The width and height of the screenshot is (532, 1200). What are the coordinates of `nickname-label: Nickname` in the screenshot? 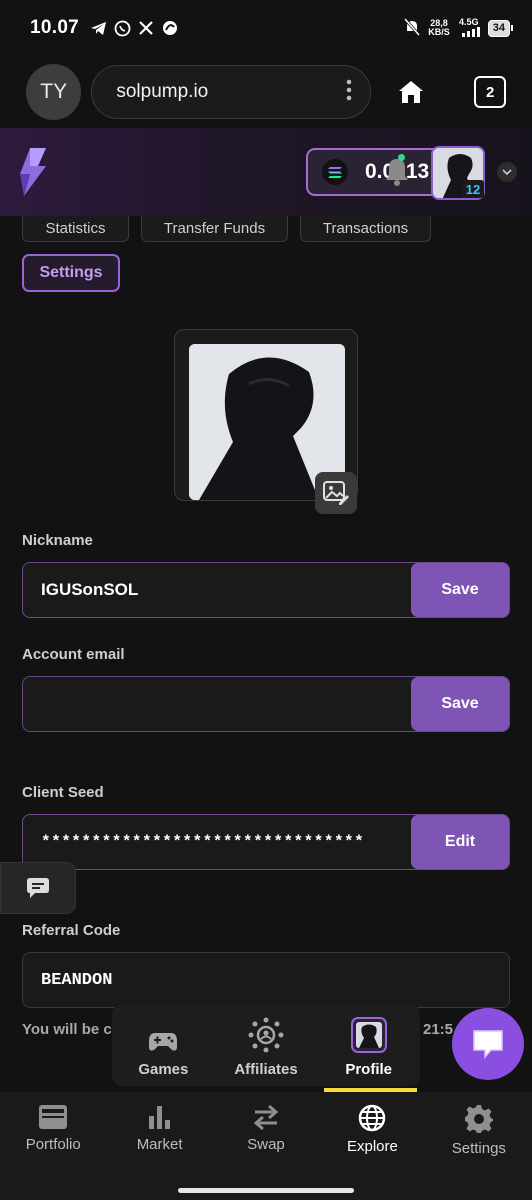 It's located at (57, 540).